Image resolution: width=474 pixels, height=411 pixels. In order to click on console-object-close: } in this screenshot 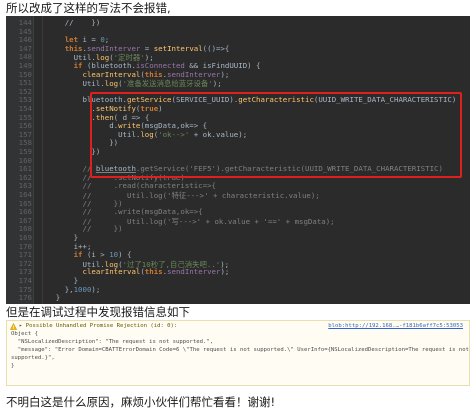, I will do `click(13, 366)`.